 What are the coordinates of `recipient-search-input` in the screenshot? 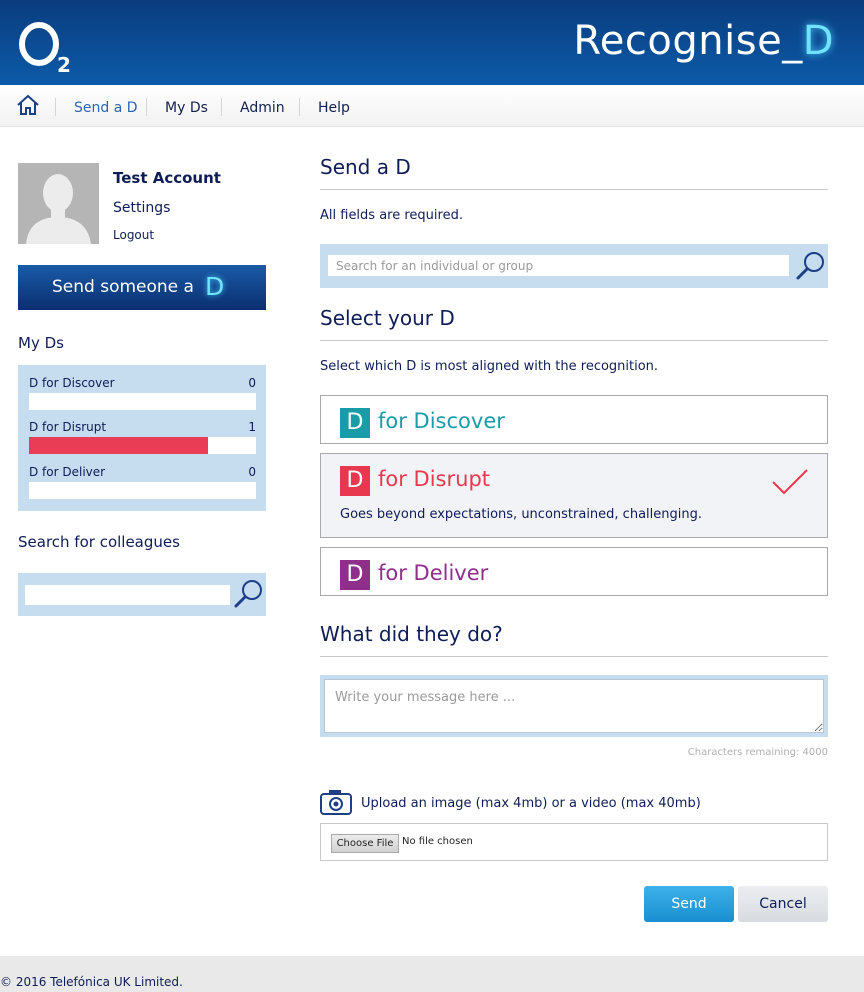 It's located at (558, 265).